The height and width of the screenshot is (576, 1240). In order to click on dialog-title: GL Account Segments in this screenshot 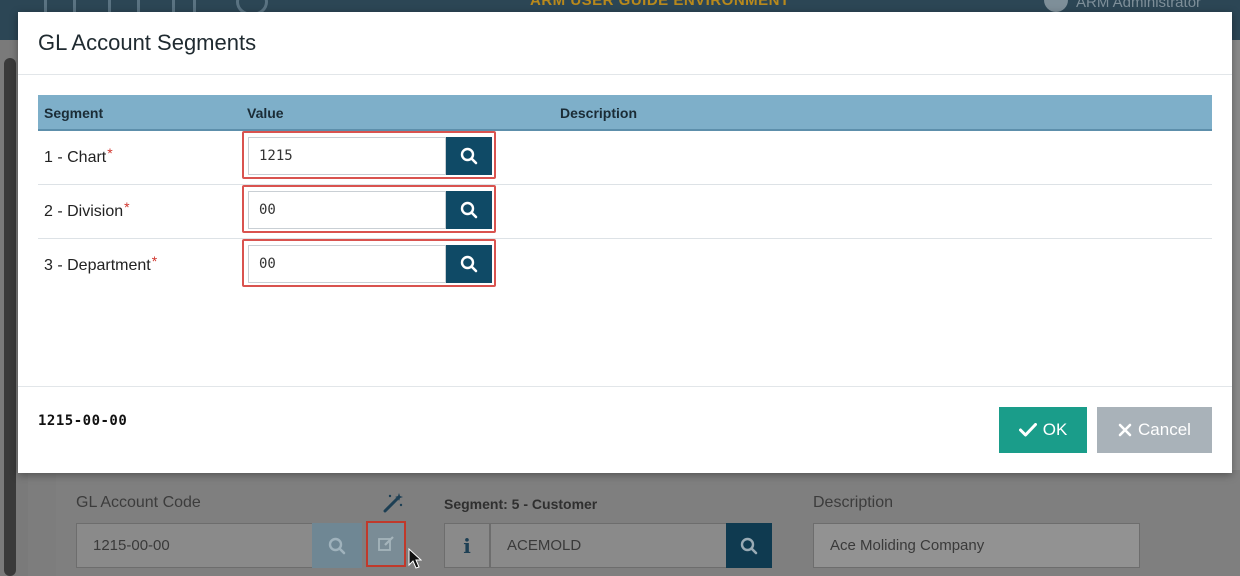, I will do `click(147, 42)`.